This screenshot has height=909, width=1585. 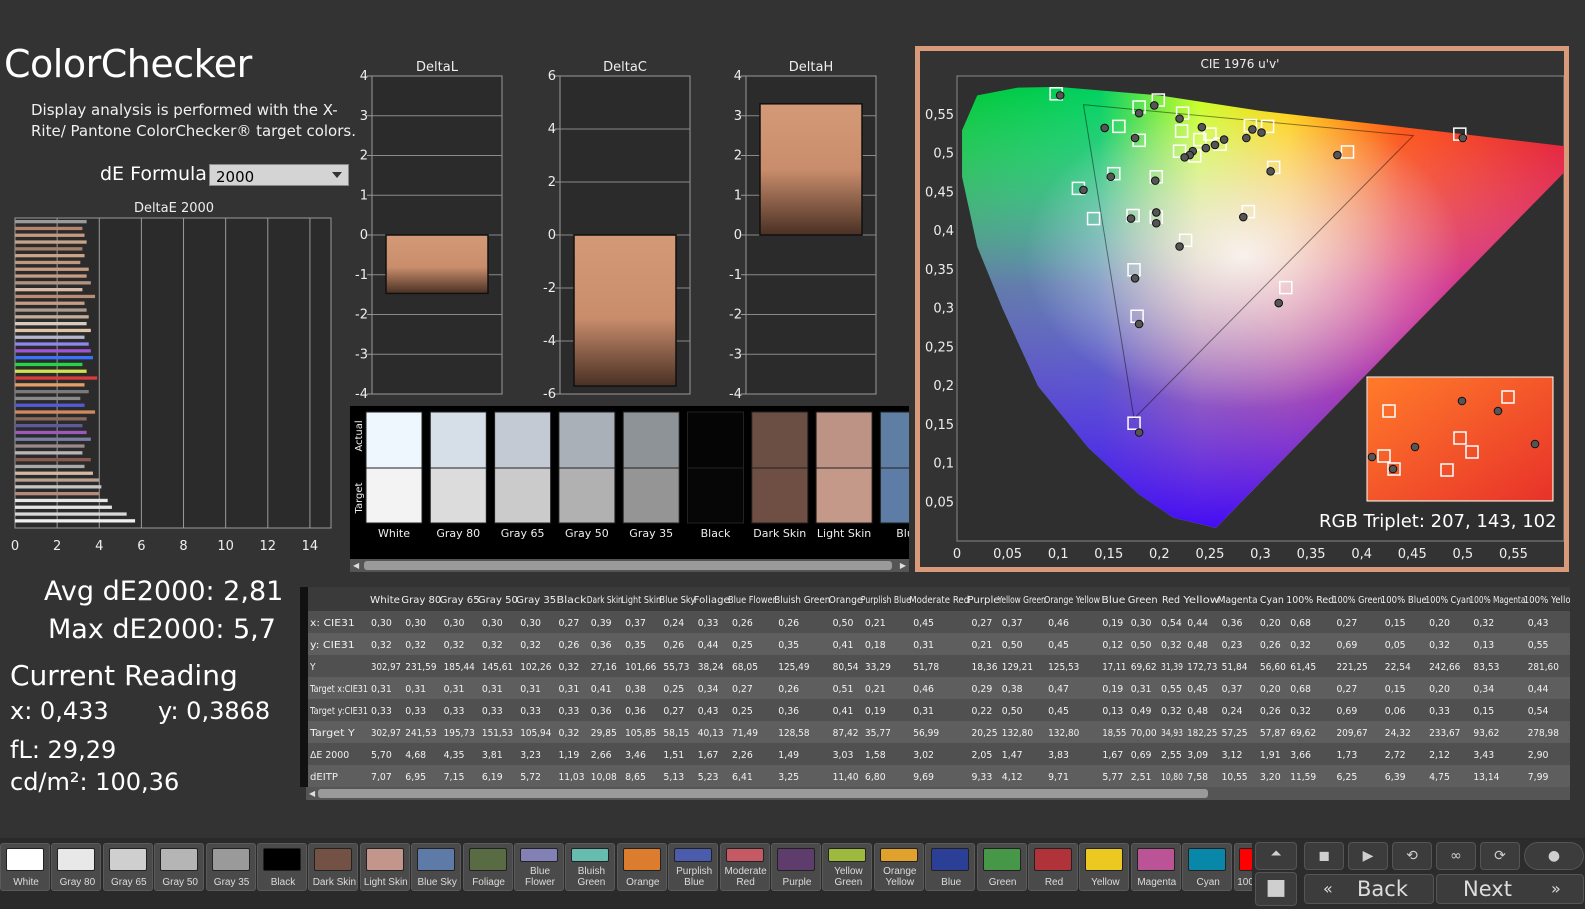 What do you see at coordinates (1276, 889) in the screenshot?
I see `stop-button: ■` at bounding box center [1276, 889].